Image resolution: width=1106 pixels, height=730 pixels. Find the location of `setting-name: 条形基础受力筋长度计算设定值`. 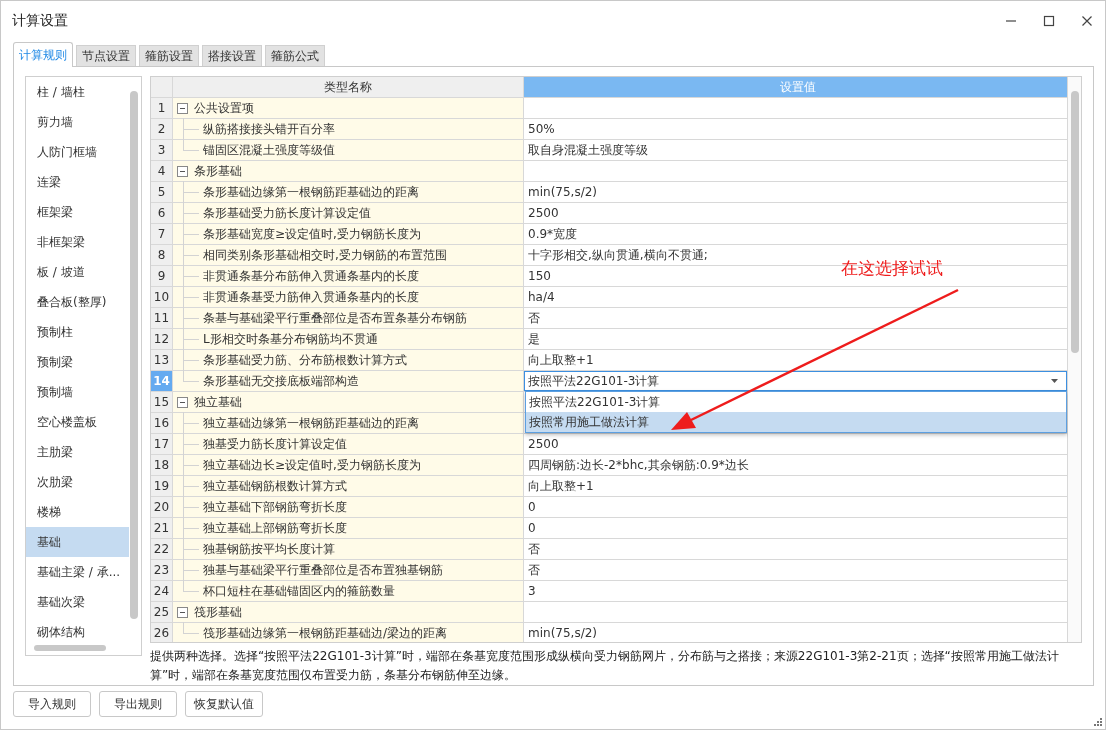

setting-name: 条形基础受力筋长度计算设定值 is located at coordinates (287, 213).